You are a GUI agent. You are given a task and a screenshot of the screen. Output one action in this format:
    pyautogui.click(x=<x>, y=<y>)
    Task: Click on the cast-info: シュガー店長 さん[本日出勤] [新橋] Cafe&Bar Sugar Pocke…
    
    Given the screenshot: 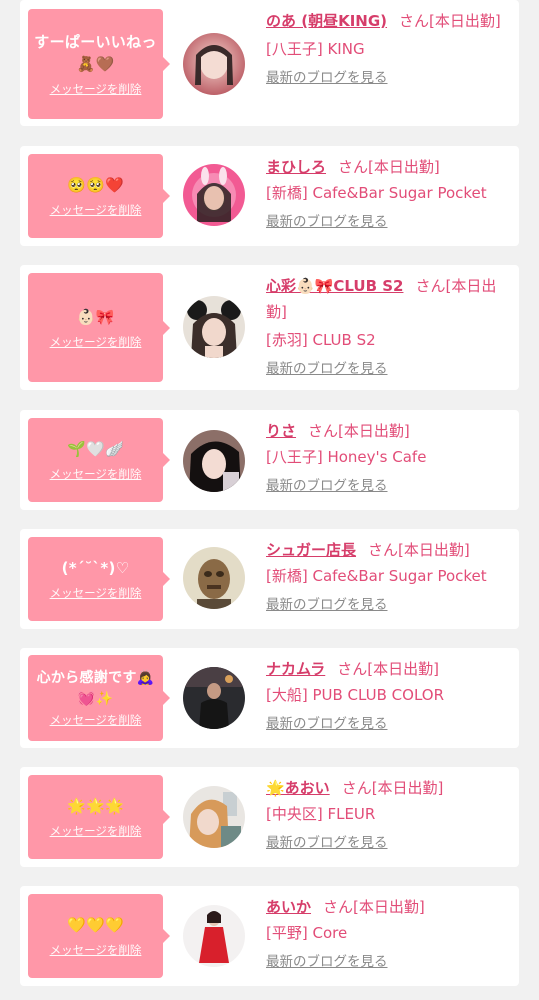 What is the action you would take?
    pyautogui.click(x=390, y=576)
    